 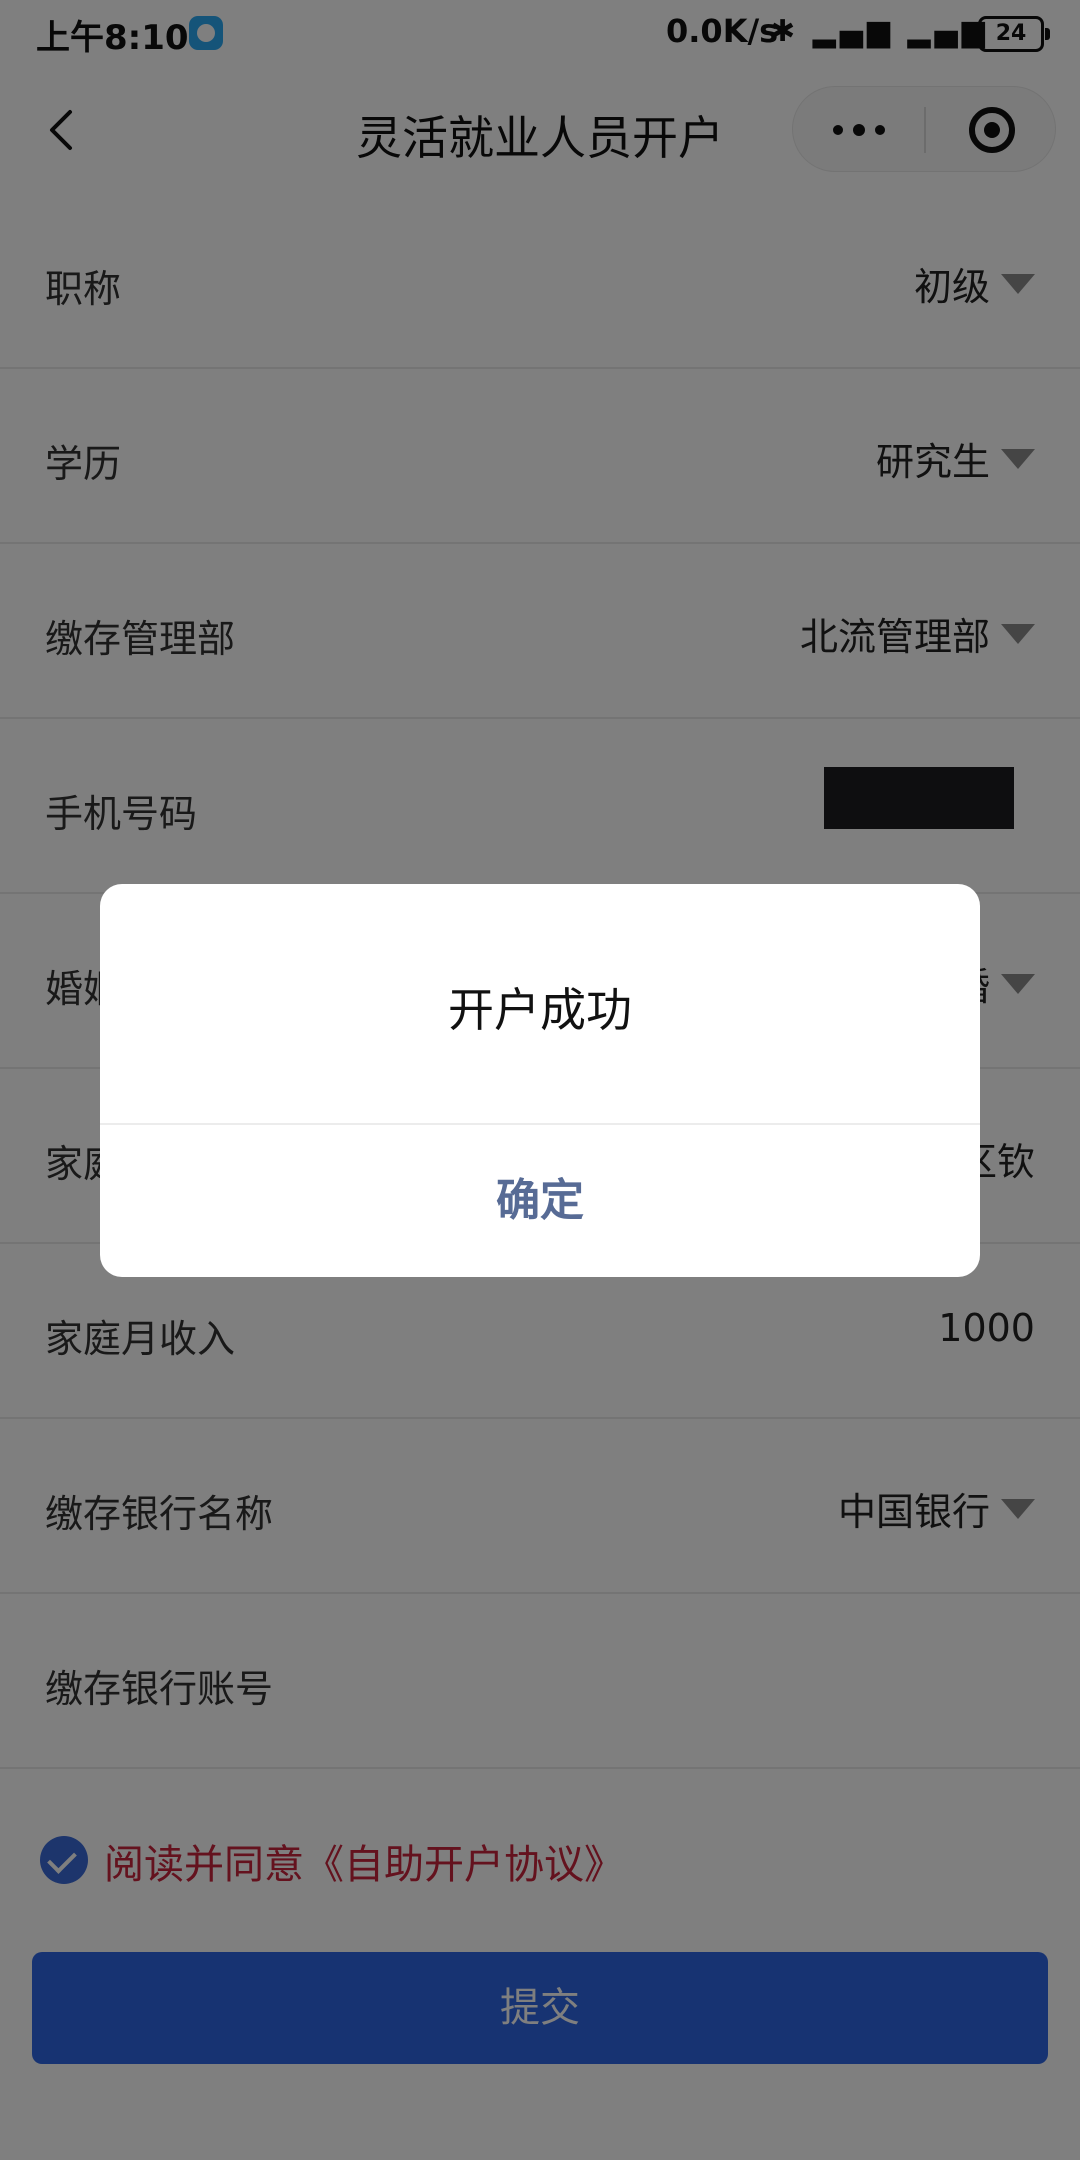 What do you see at coordinates (540, 1080) in the screenshot?
I see `success-dialog: 开户成功 确定` at bounding box center [540, 1080].